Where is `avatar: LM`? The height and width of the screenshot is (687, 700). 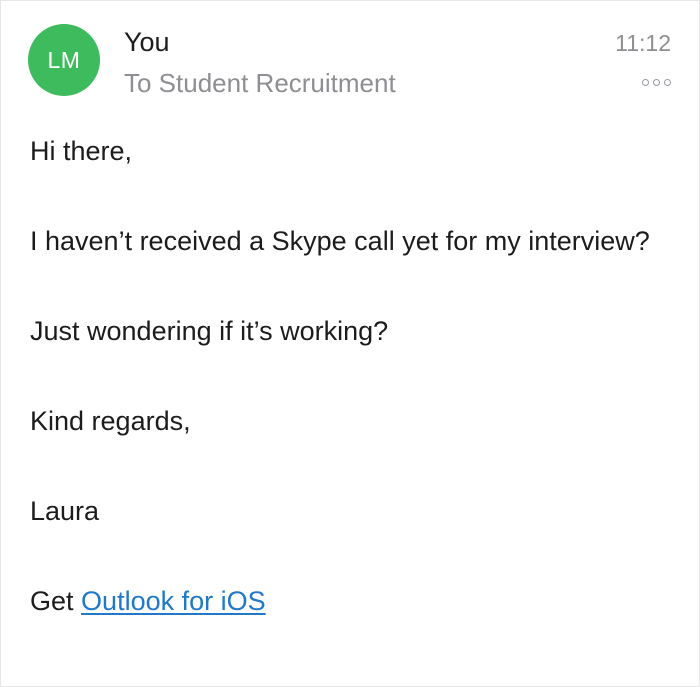 avatar: LM is located at coordinates (64, 60).